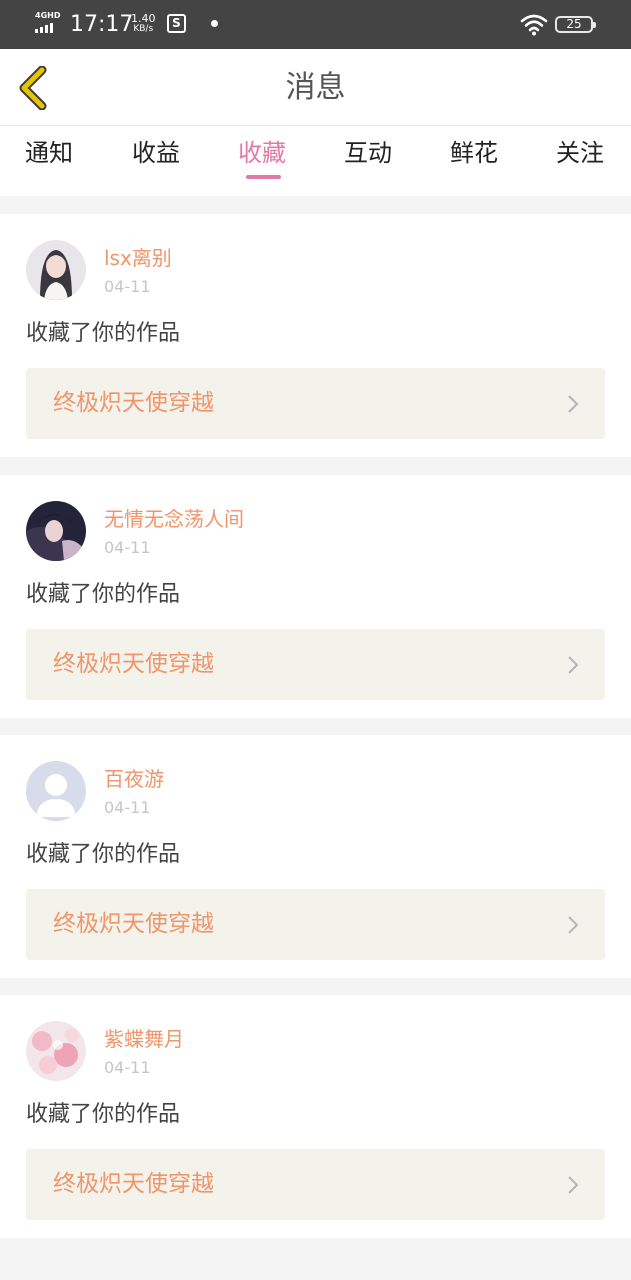 The width and height of the screenshot is (631, 1280). What do you see at coordinates (368, 161) in the screenshot?
I see `tab-interactions: 互动` at bounding box center [368, 161].